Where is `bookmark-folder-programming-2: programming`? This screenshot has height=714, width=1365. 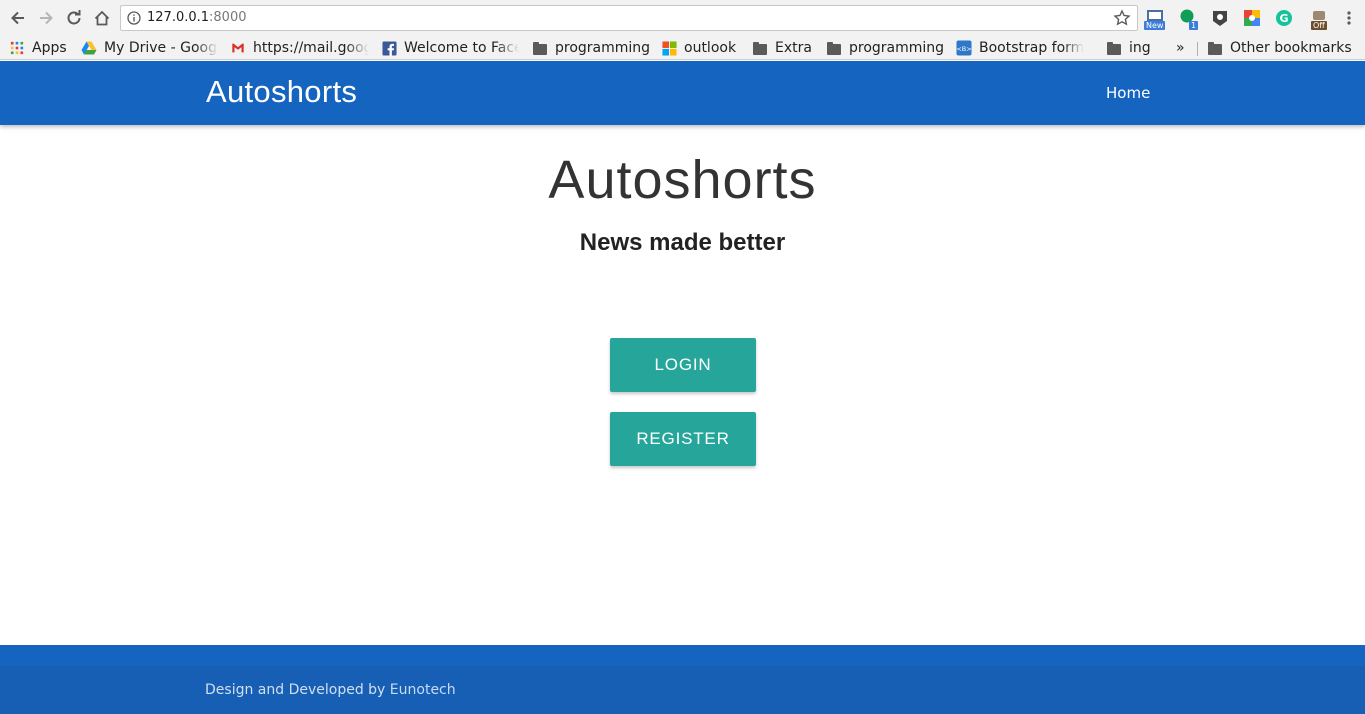
bookmark-folder-programming-2: programming is located at coordinates (886, 48).